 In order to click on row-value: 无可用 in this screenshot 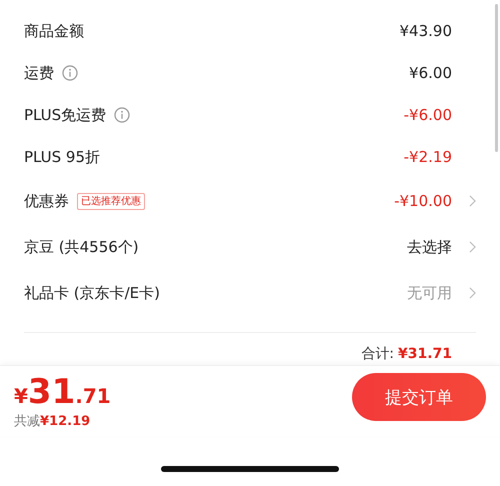, I will do `click(429, 293)`.